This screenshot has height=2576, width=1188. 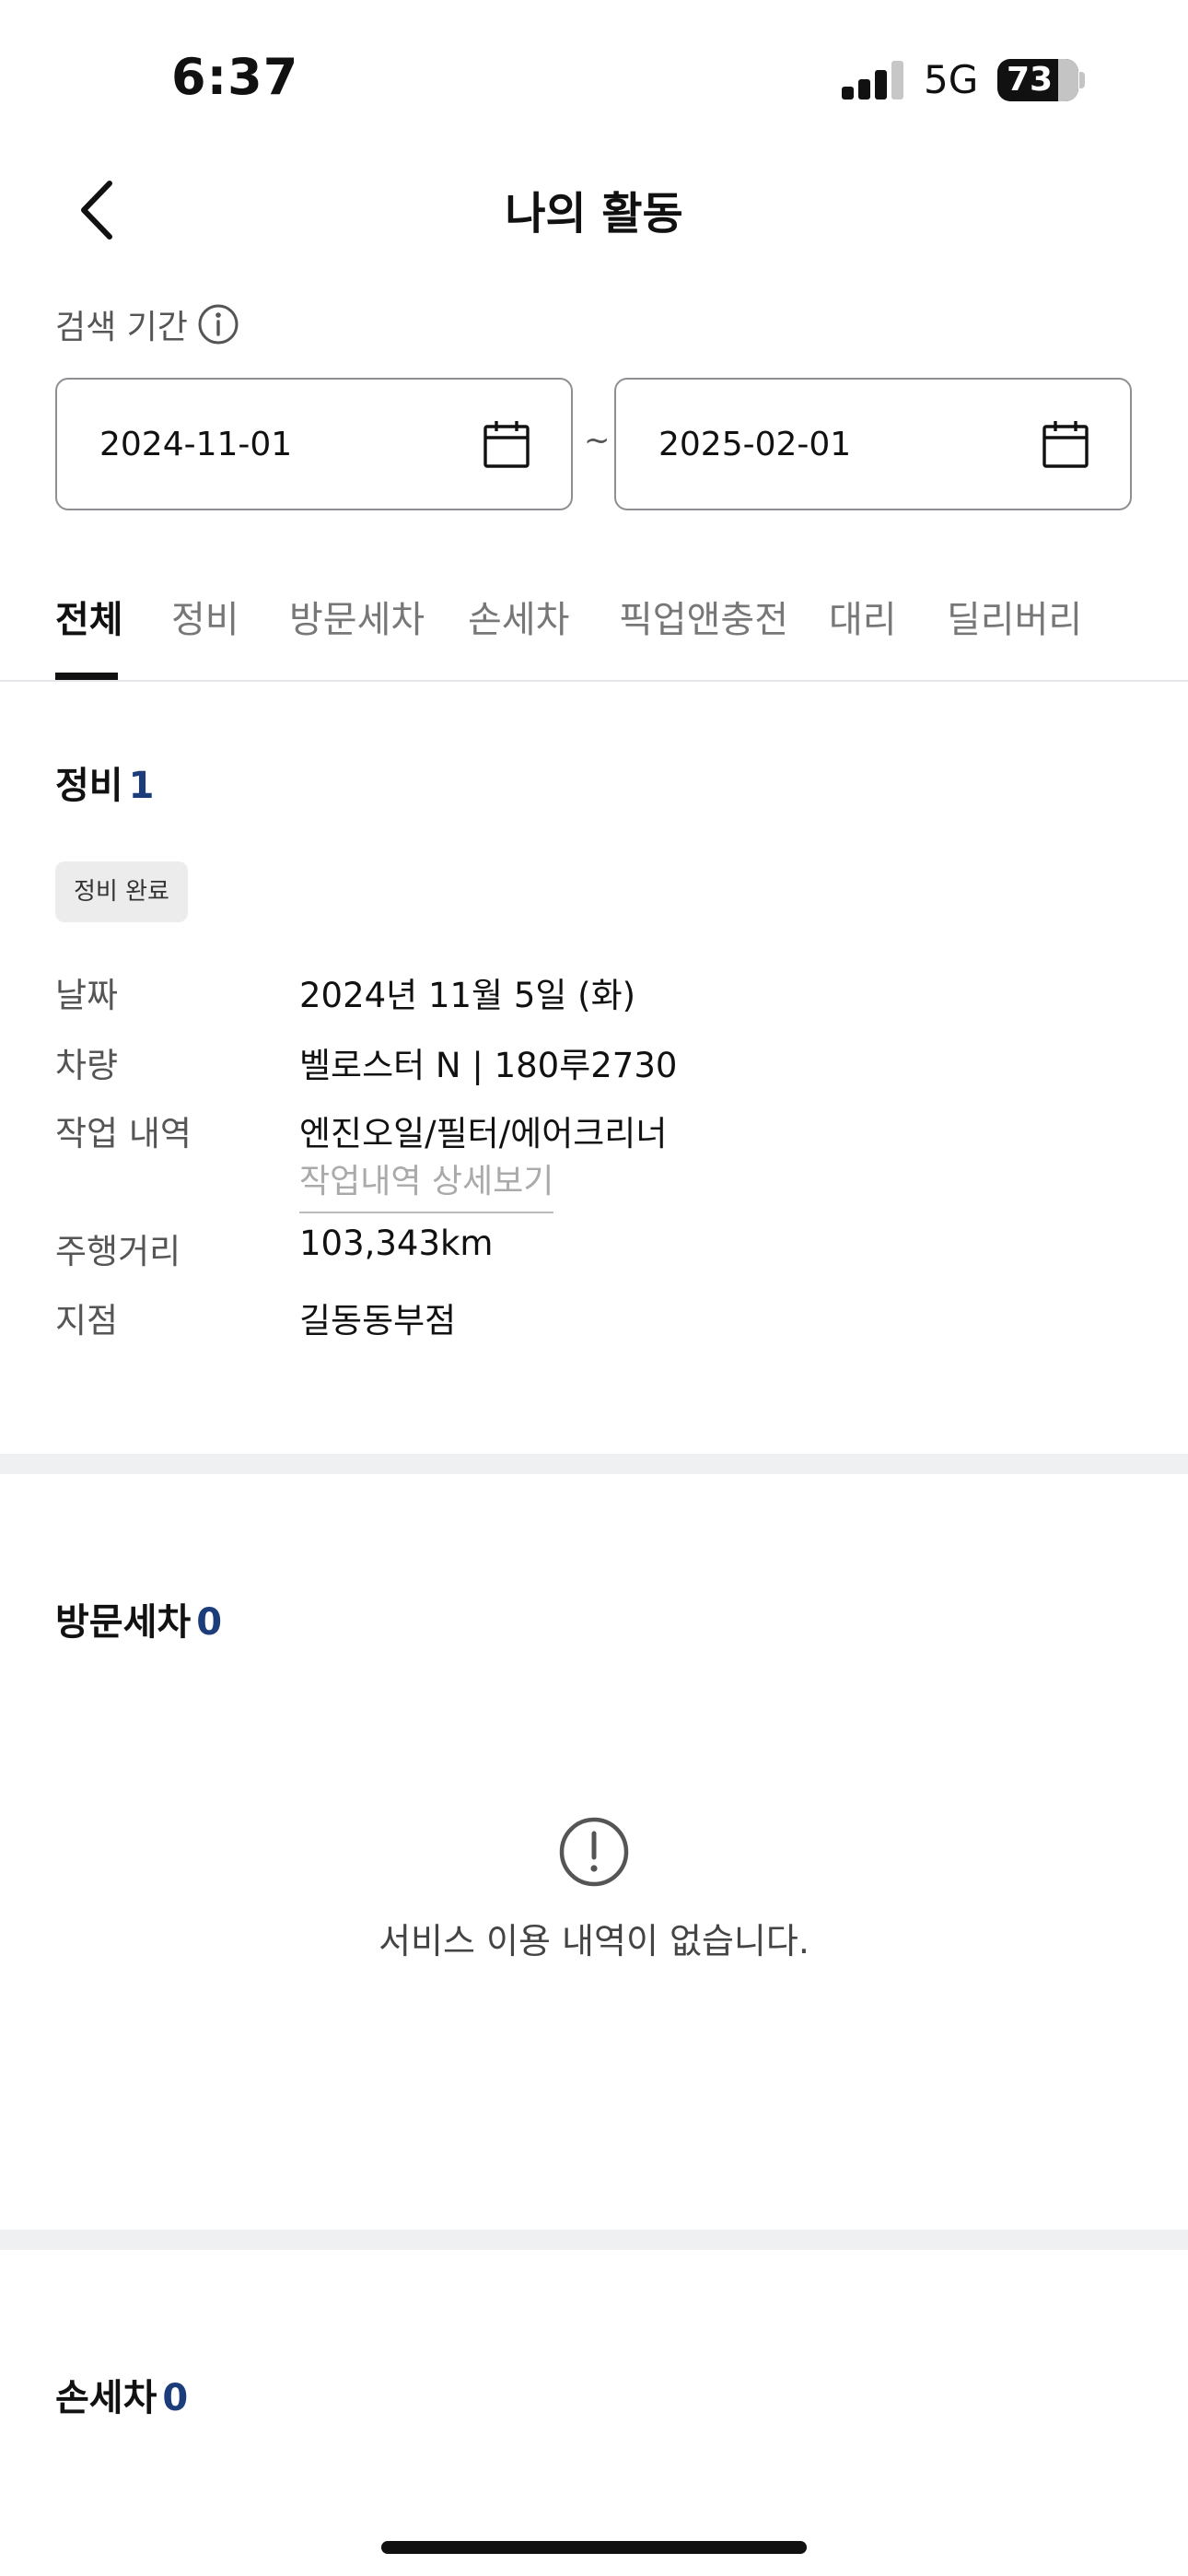 I want to click on info-key: 지점, so click(x=87, y=1321).